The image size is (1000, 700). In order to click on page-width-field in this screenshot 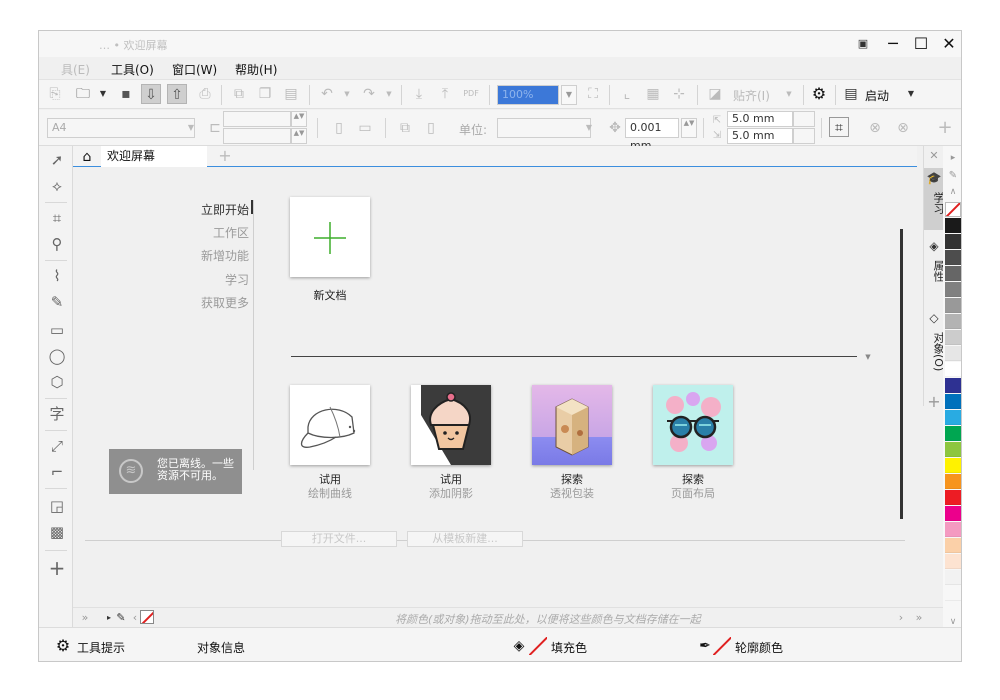, I will do `click(257, 119)`.